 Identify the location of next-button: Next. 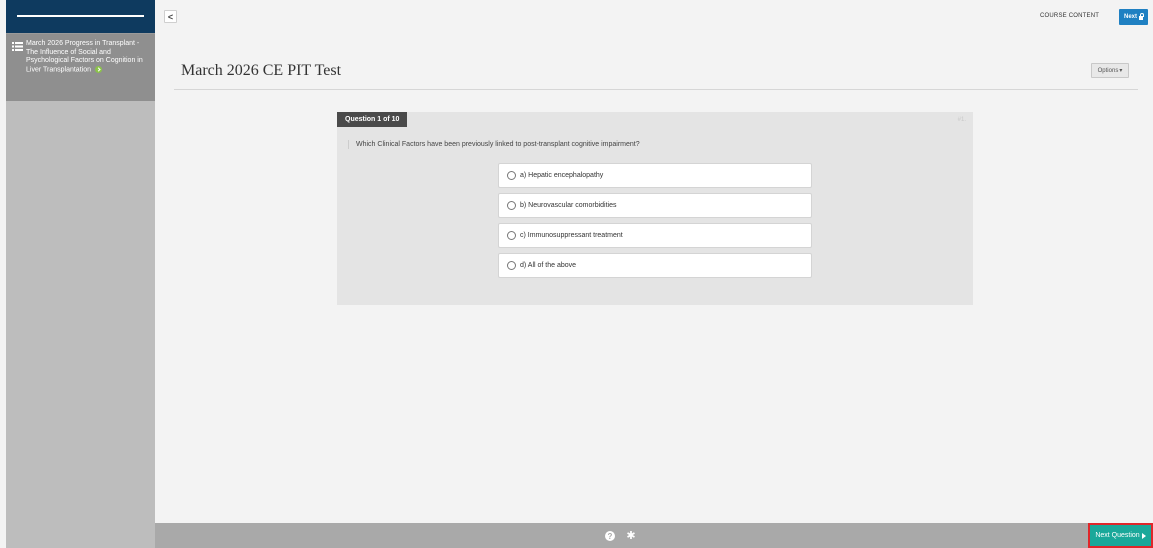
(1133, 17).